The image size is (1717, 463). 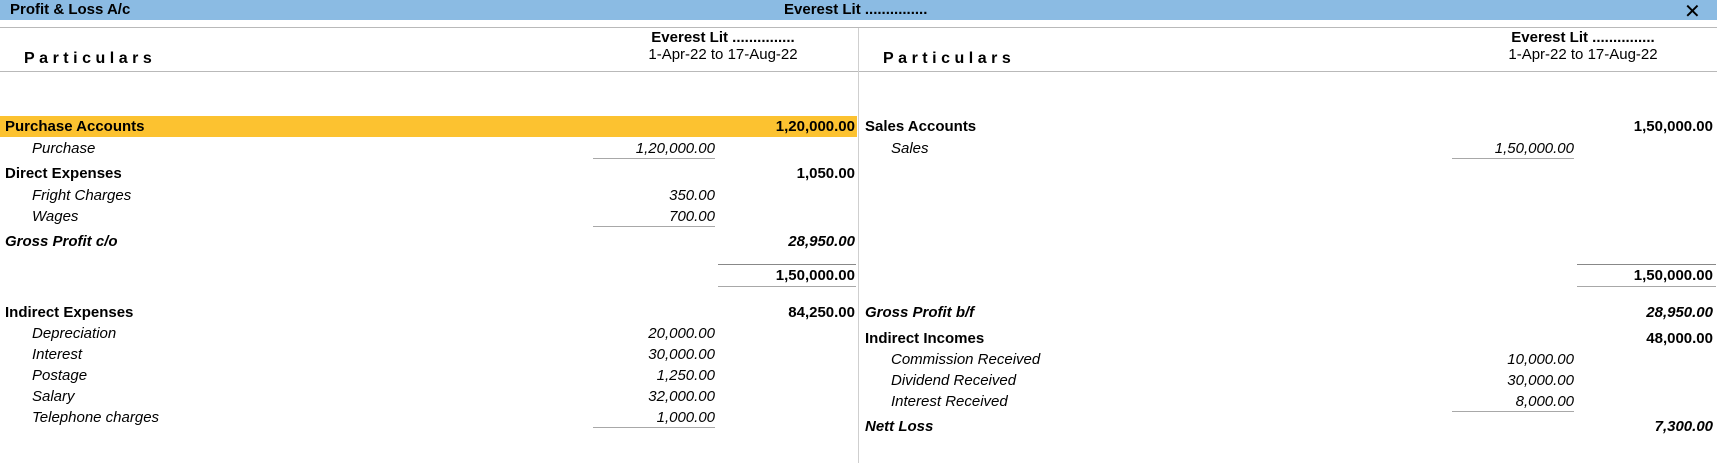 What do you see at coordinates (723, 54) in the screenshot?
I see `left-period: 1-Apr-22 to 17-Aug-22` at bounding box center [723, 54].